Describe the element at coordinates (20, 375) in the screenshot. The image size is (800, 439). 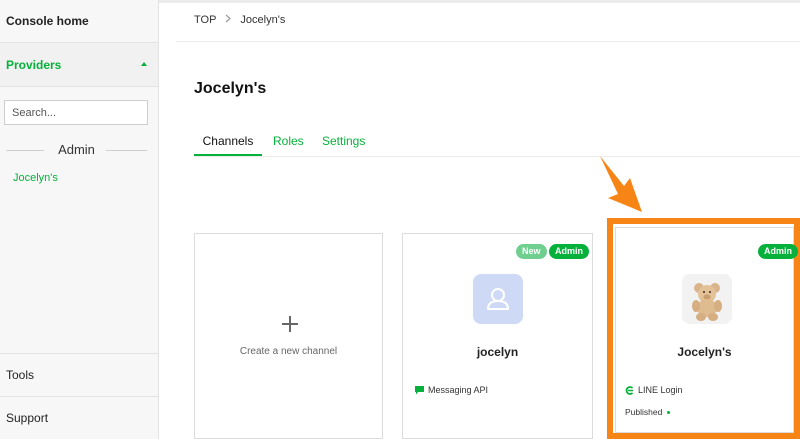
I see `tools-label: Tools` at that location.